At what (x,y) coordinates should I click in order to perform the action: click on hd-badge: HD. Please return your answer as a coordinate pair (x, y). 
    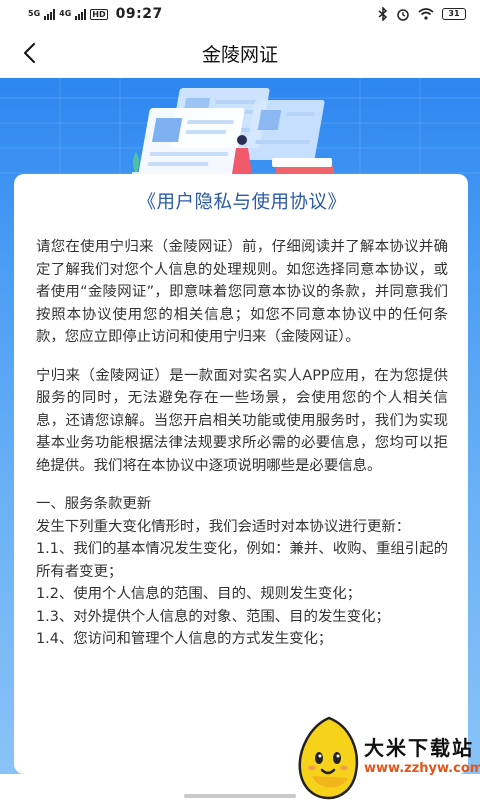
    Looking at the image, I should click on (99, 14).